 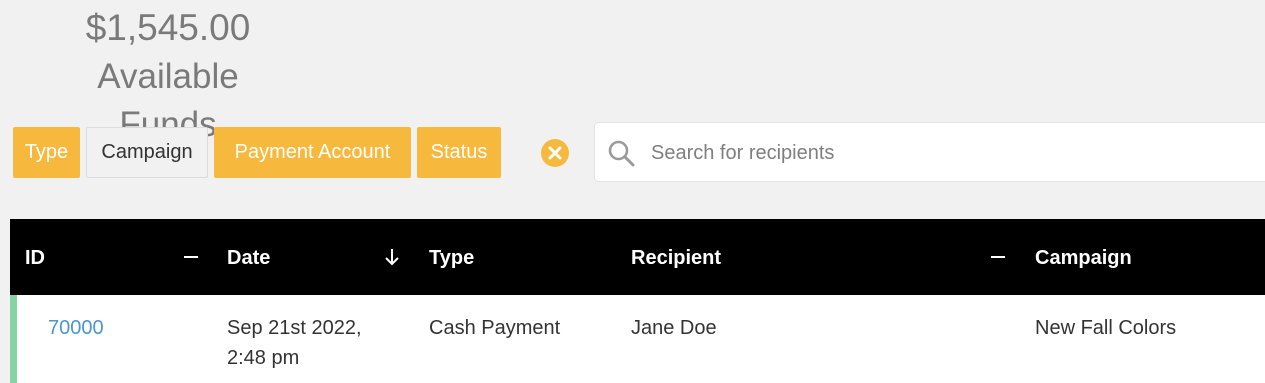 I want to click on column-header-type: Type, so click(x=451, y=257).